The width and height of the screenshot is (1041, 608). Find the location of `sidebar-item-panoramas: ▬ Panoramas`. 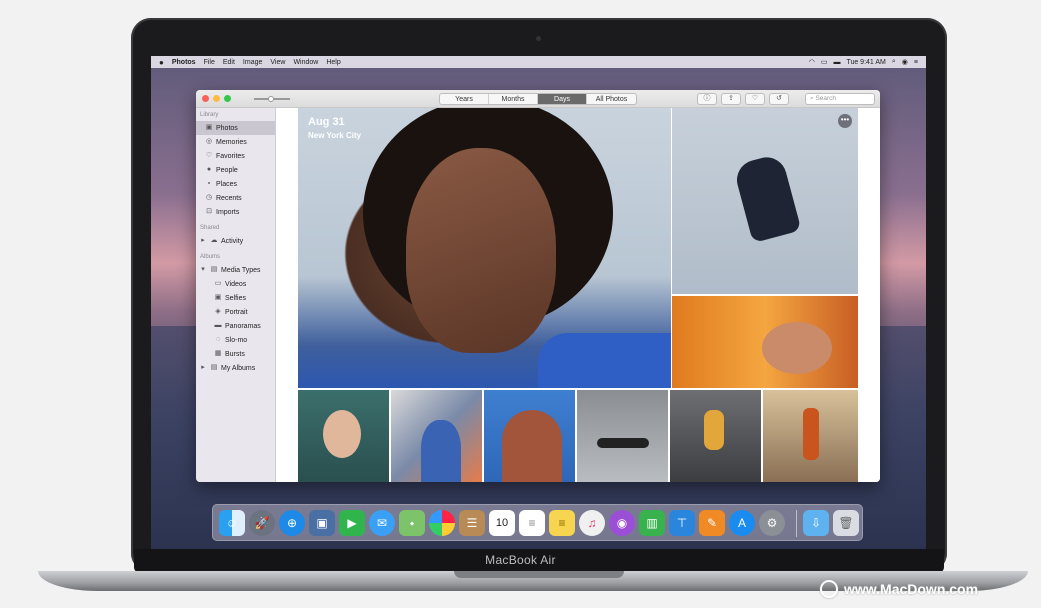

sidebar-item-panoramas: ▬ Panoramas is located at coordinates (235, 326).